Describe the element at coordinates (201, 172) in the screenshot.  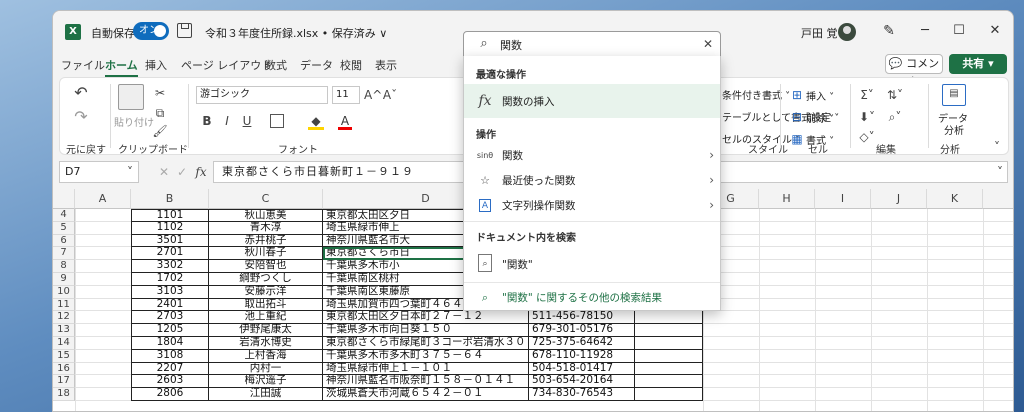
I see `insert-function-icon: fx` at that location.